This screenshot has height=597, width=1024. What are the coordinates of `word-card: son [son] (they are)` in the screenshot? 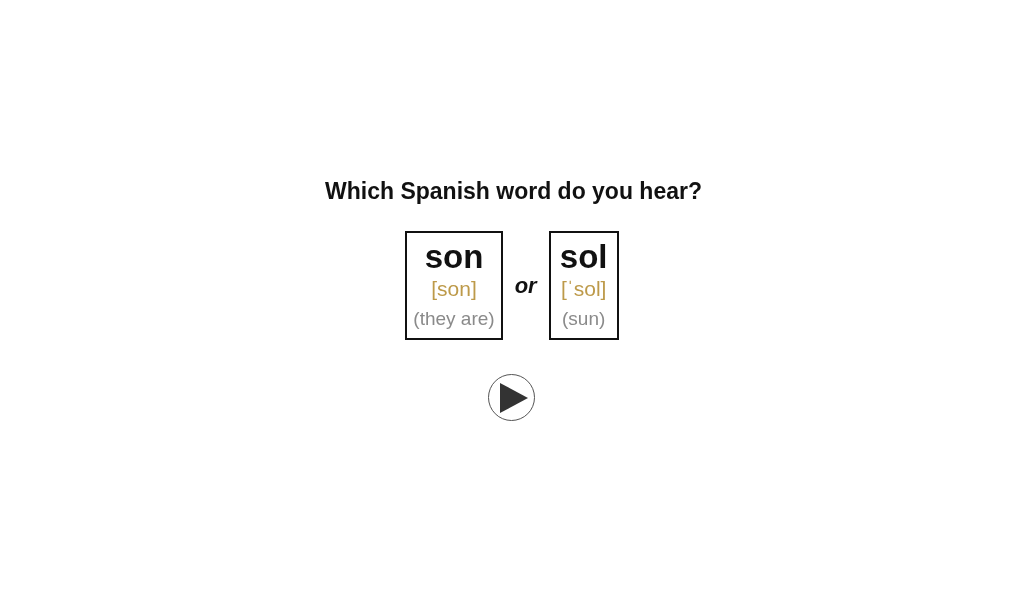 It's located at (454, 286).